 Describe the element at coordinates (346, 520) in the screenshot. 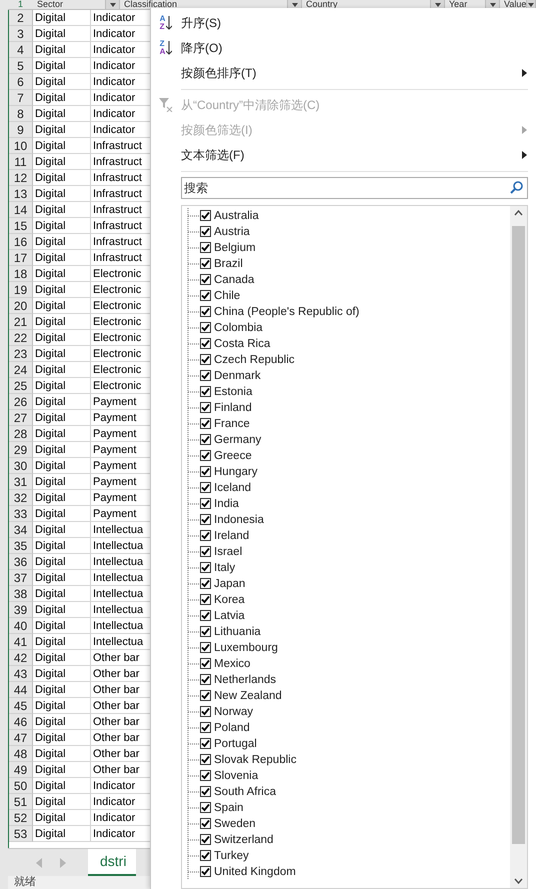

I see `value-item: Indonesia` at that location.